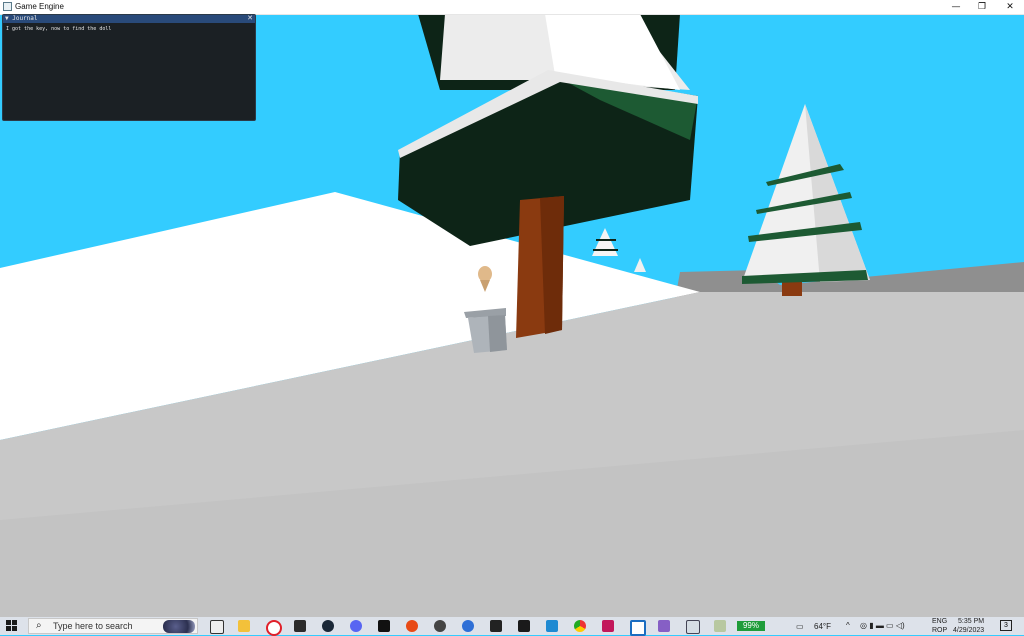 The height and width of the screenshot is (636, 1024). What do you see at coordinates (440, 626) in the screenshot?
I see `obs-icon` at bounding box center [440, 626].